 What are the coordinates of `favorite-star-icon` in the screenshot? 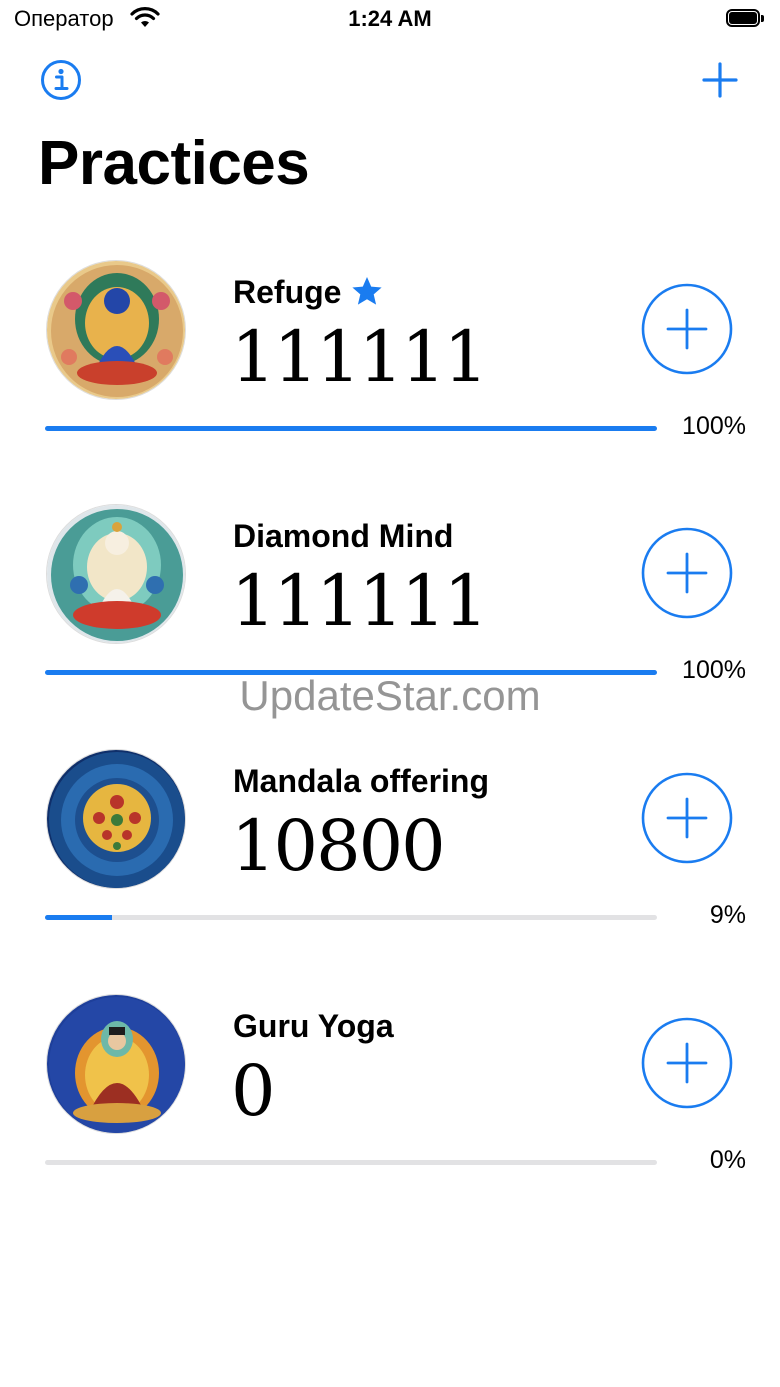 It's located at (367, 295).